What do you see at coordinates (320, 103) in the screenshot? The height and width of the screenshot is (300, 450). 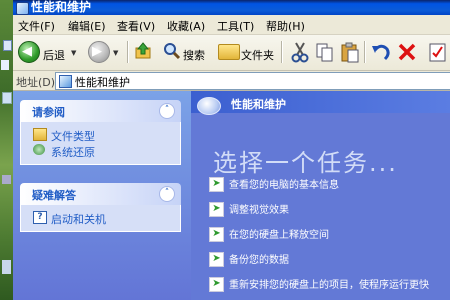 I see `category-header: 性能和维护` at bounding box center [320, 103].